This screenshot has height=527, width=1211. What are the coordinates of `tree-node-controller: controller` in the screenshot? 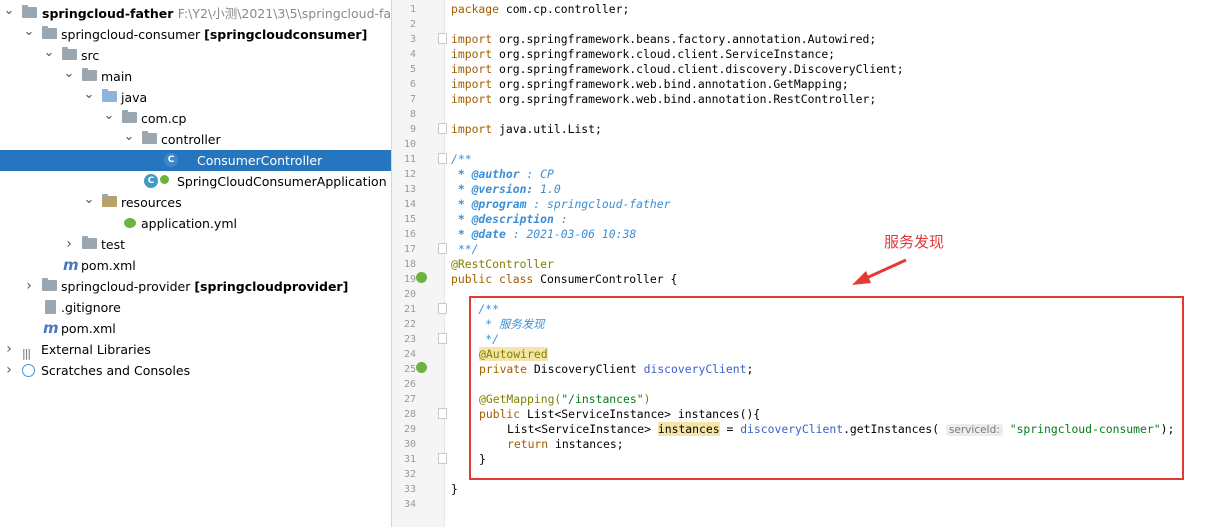 It's located at (195, 139).